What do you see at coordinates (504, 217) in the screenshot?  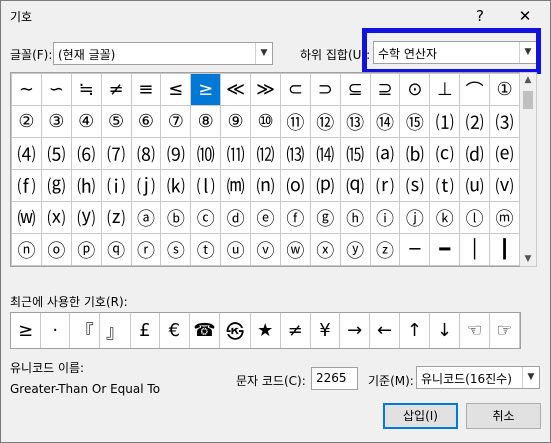 I see `symbol-cell: ⓜ` at bounding box center [504, 217].